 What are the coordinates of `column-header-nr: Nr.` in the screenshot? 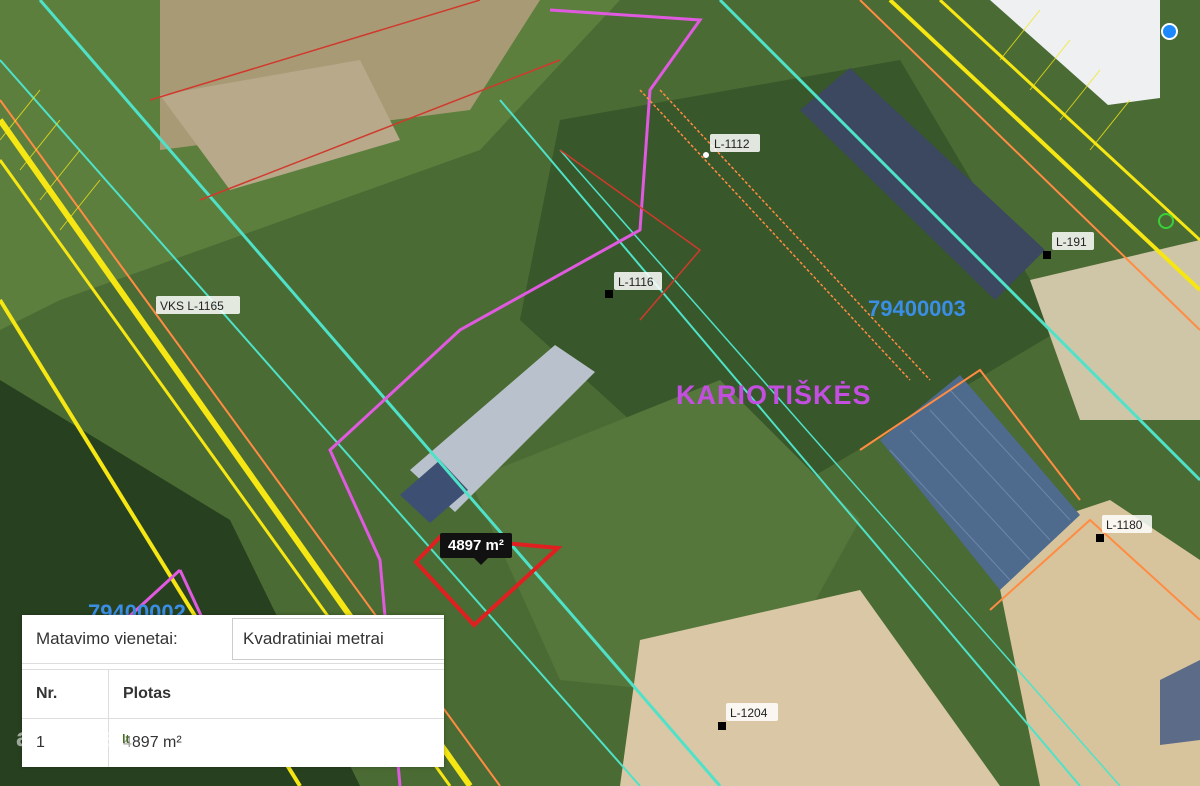 It's located at (65, 694).